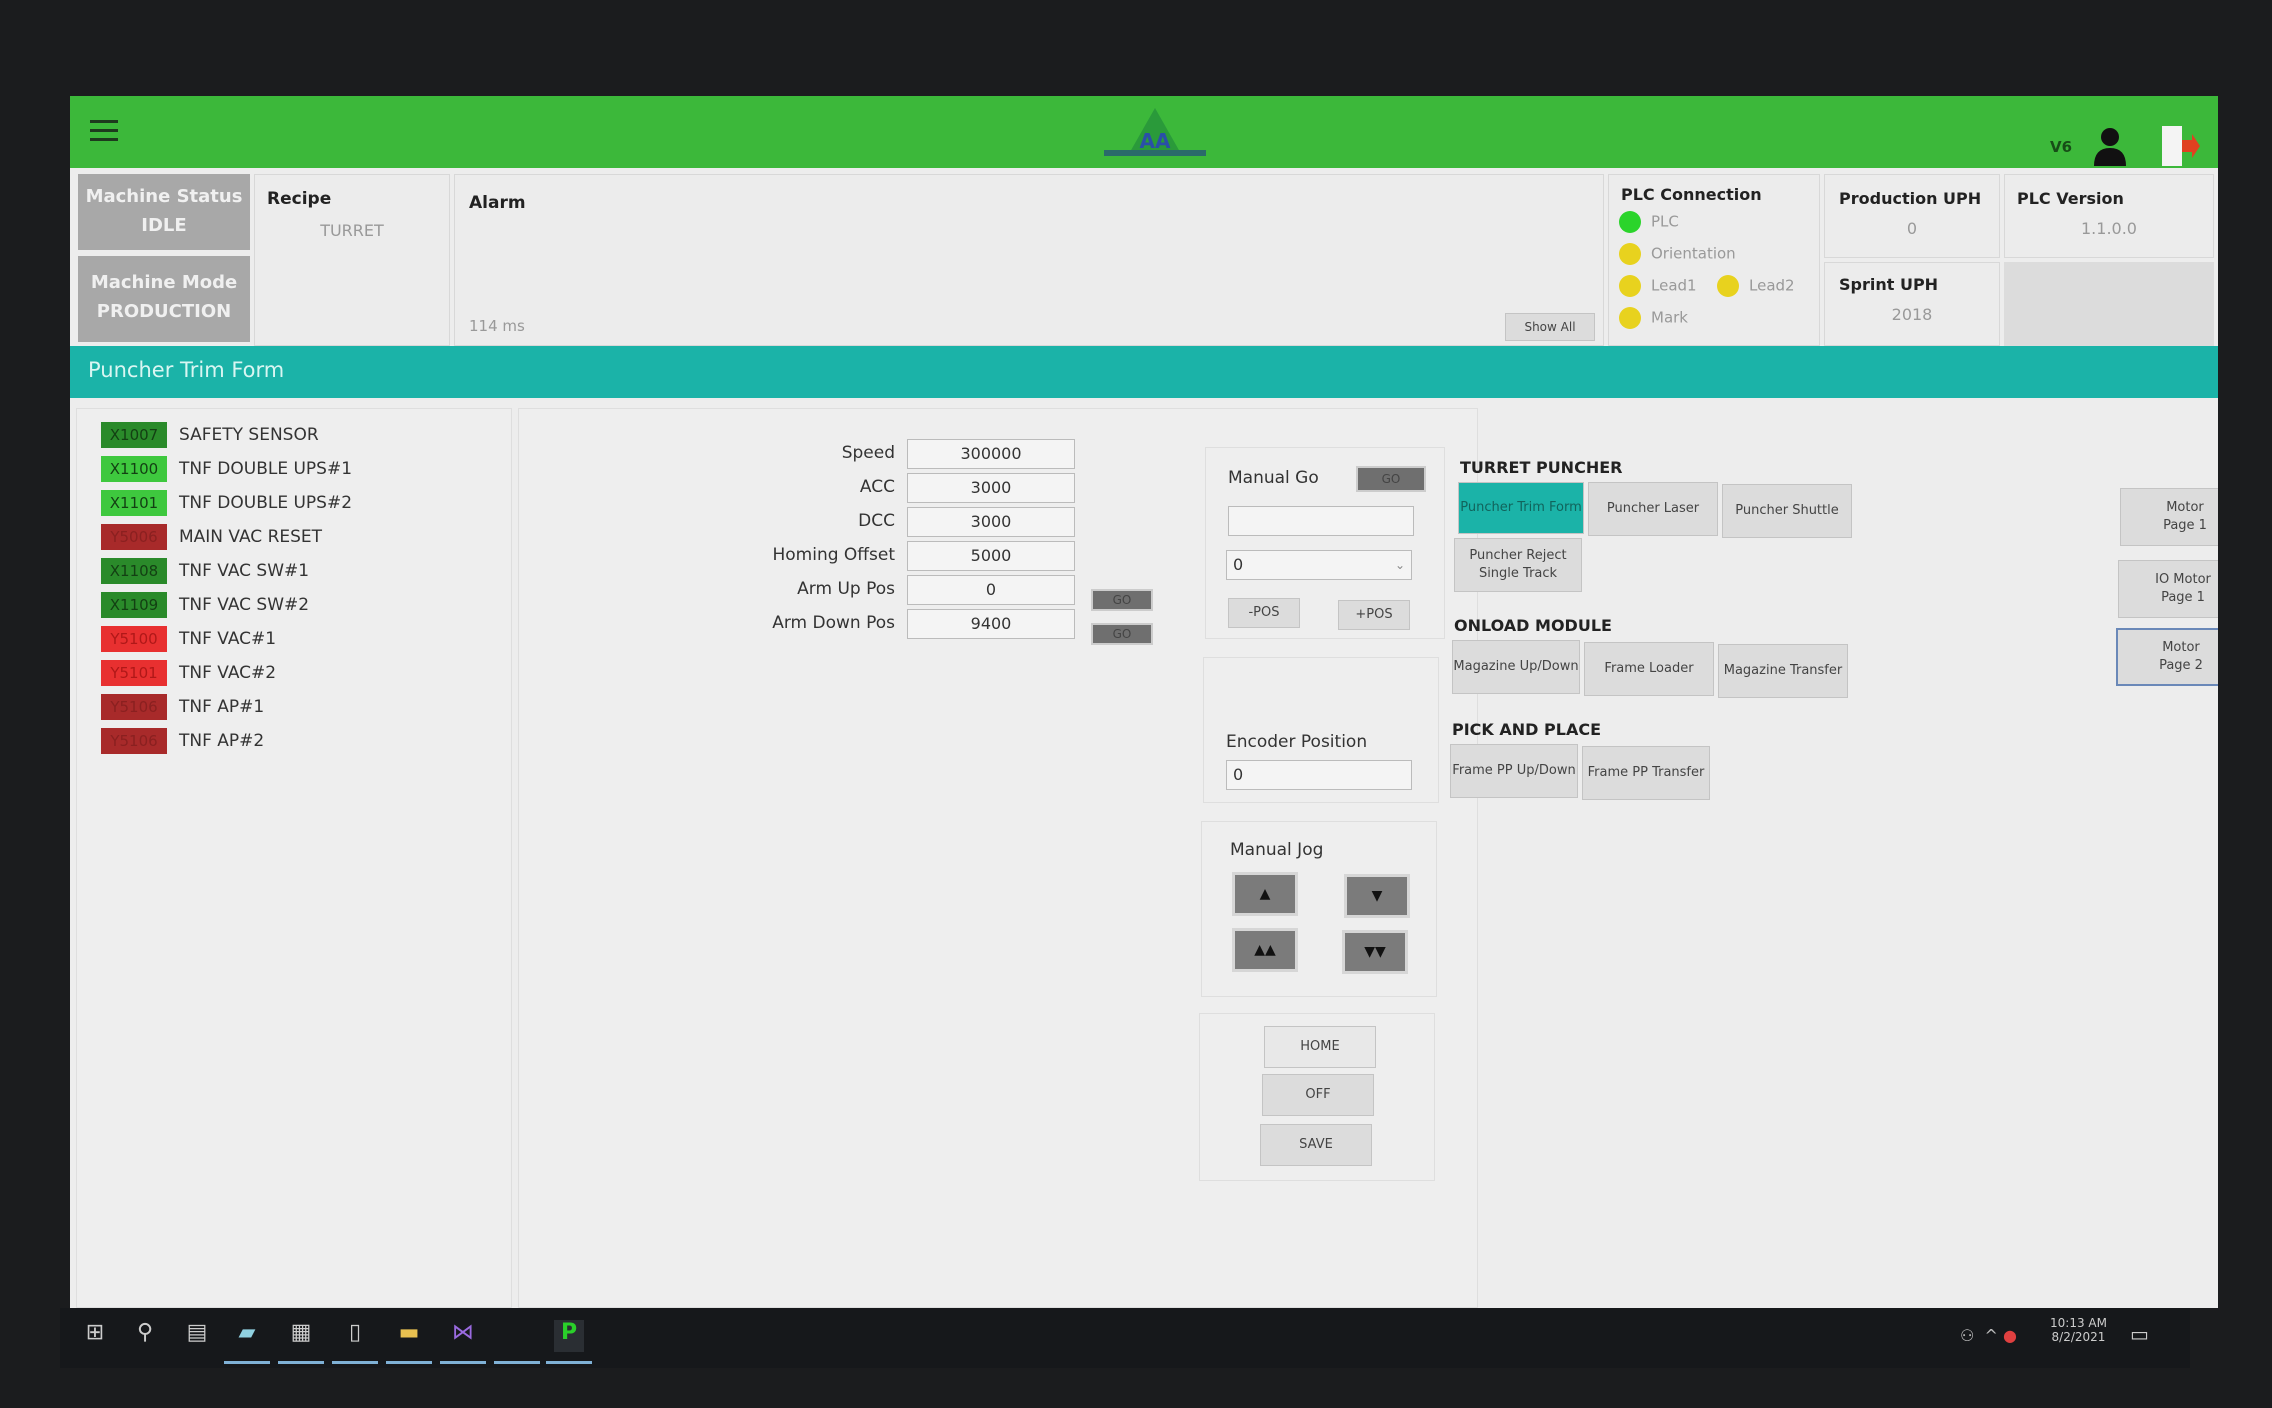  What do you see at coordinates (1550, 327) in the screenshot?
I see `show-all-button: Show All` at bounding box center [1550, 327].